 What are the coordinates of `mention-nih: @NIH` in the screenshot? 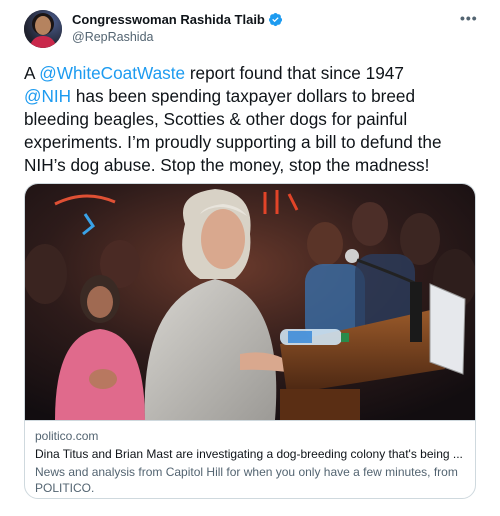 It's located at (47, 96).